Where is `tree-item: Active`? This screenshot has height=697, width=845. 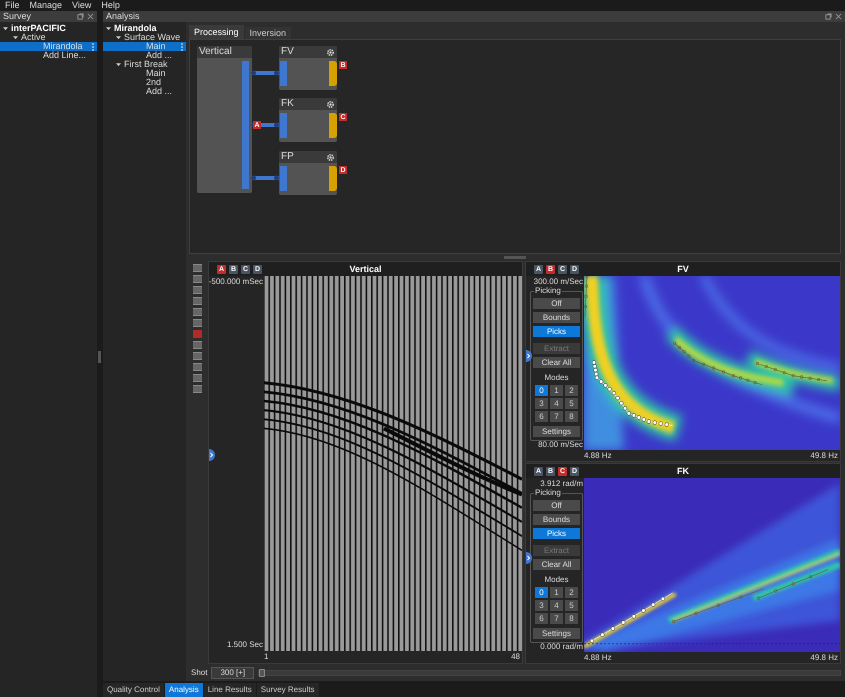
tree-item: Active is located at coordinates (48, 37).